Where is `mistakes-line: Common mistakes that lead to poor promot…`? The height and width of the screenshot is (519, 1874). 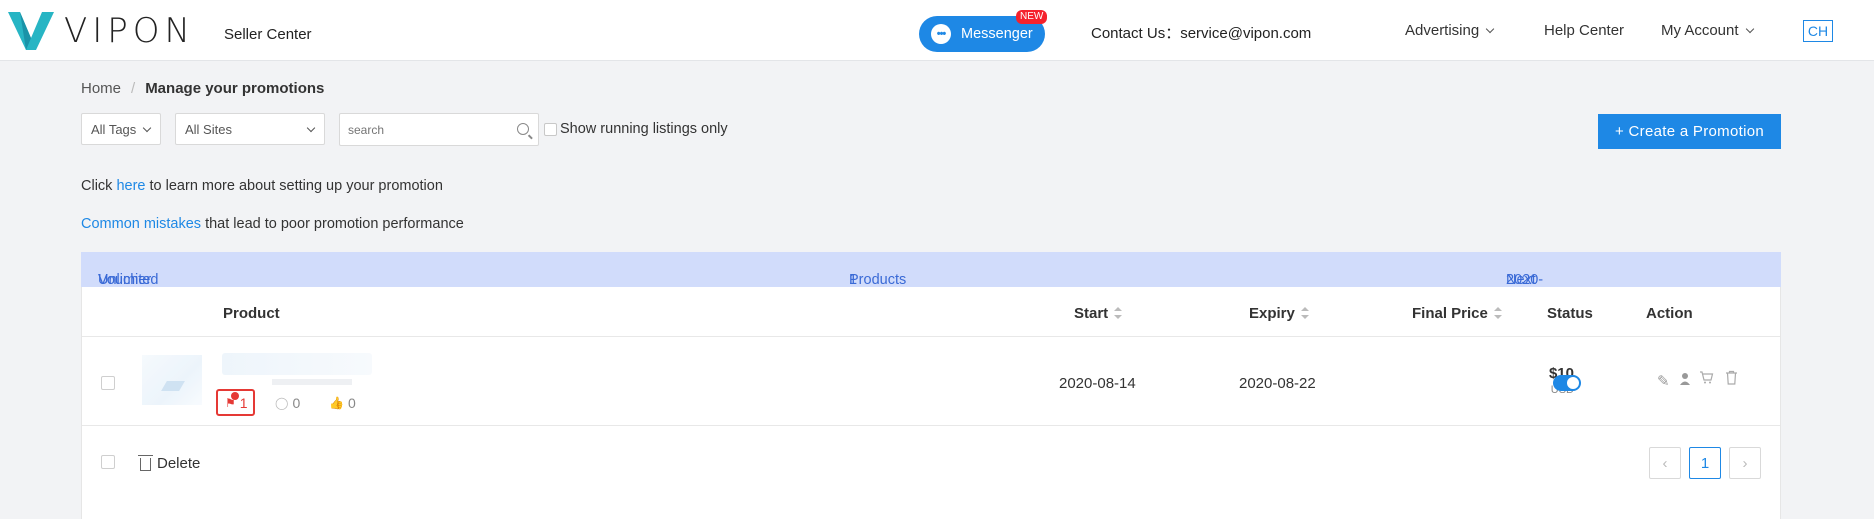
mistakes-line: Common mistakes that lead to poor promot… is located at coordinates (272, 224).